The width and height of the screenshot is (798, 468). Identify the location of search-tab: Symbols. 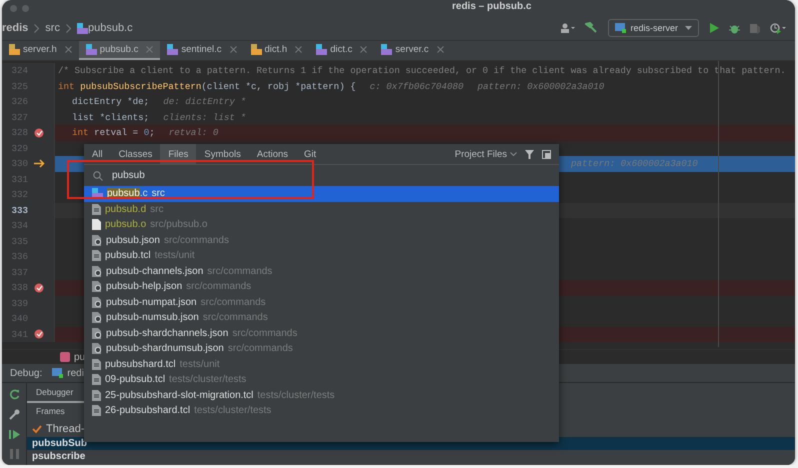
(222, 154).